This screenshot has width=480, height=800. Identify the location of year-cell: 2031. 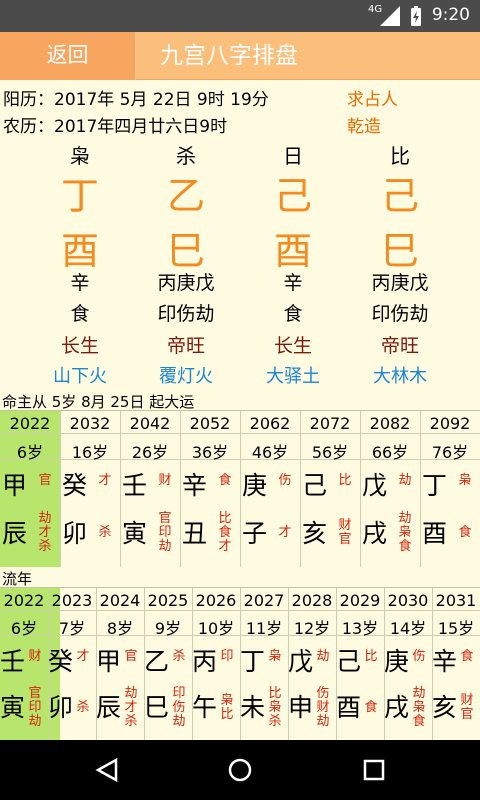
(456, 600).